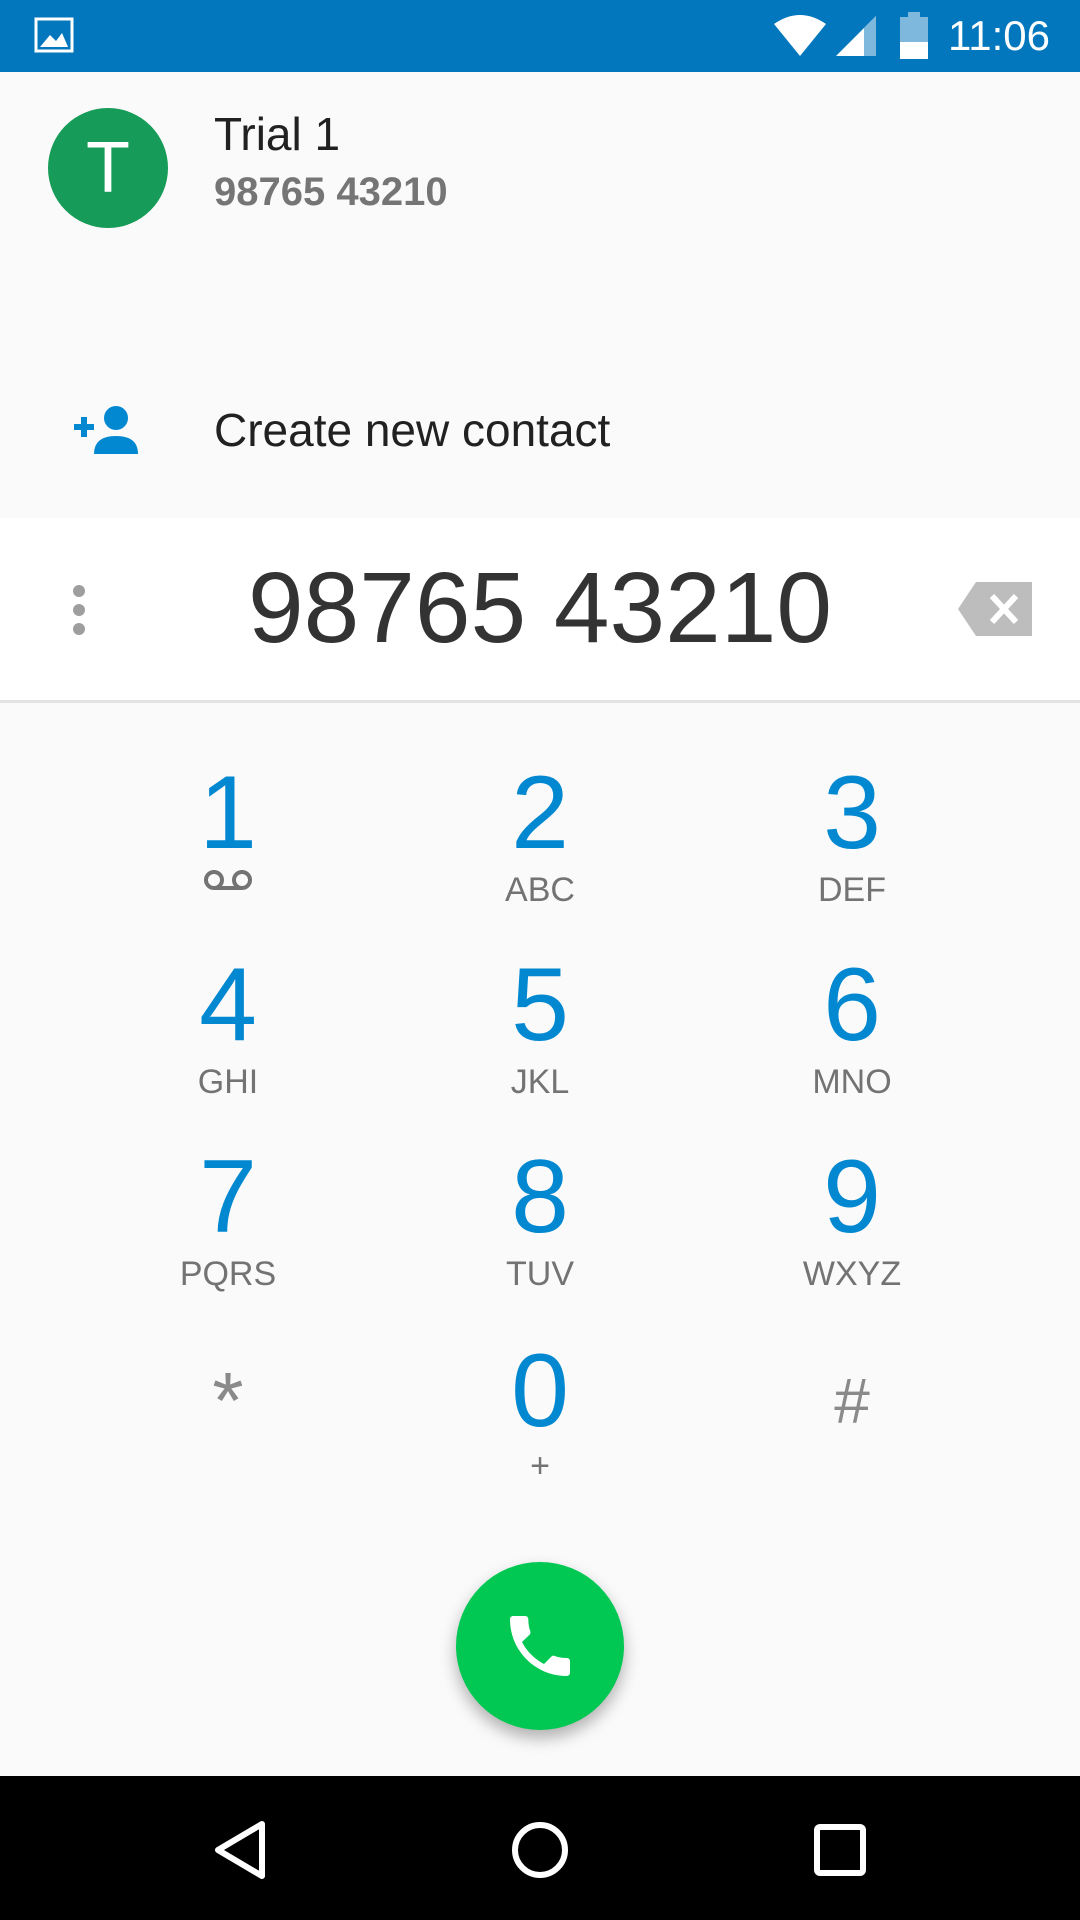 This screenshot has height=1920, width=1080. What do you see at coordinates (228, 880) in the screenshot?
I see `voicemail-icon` at bounding box center [228, 880].